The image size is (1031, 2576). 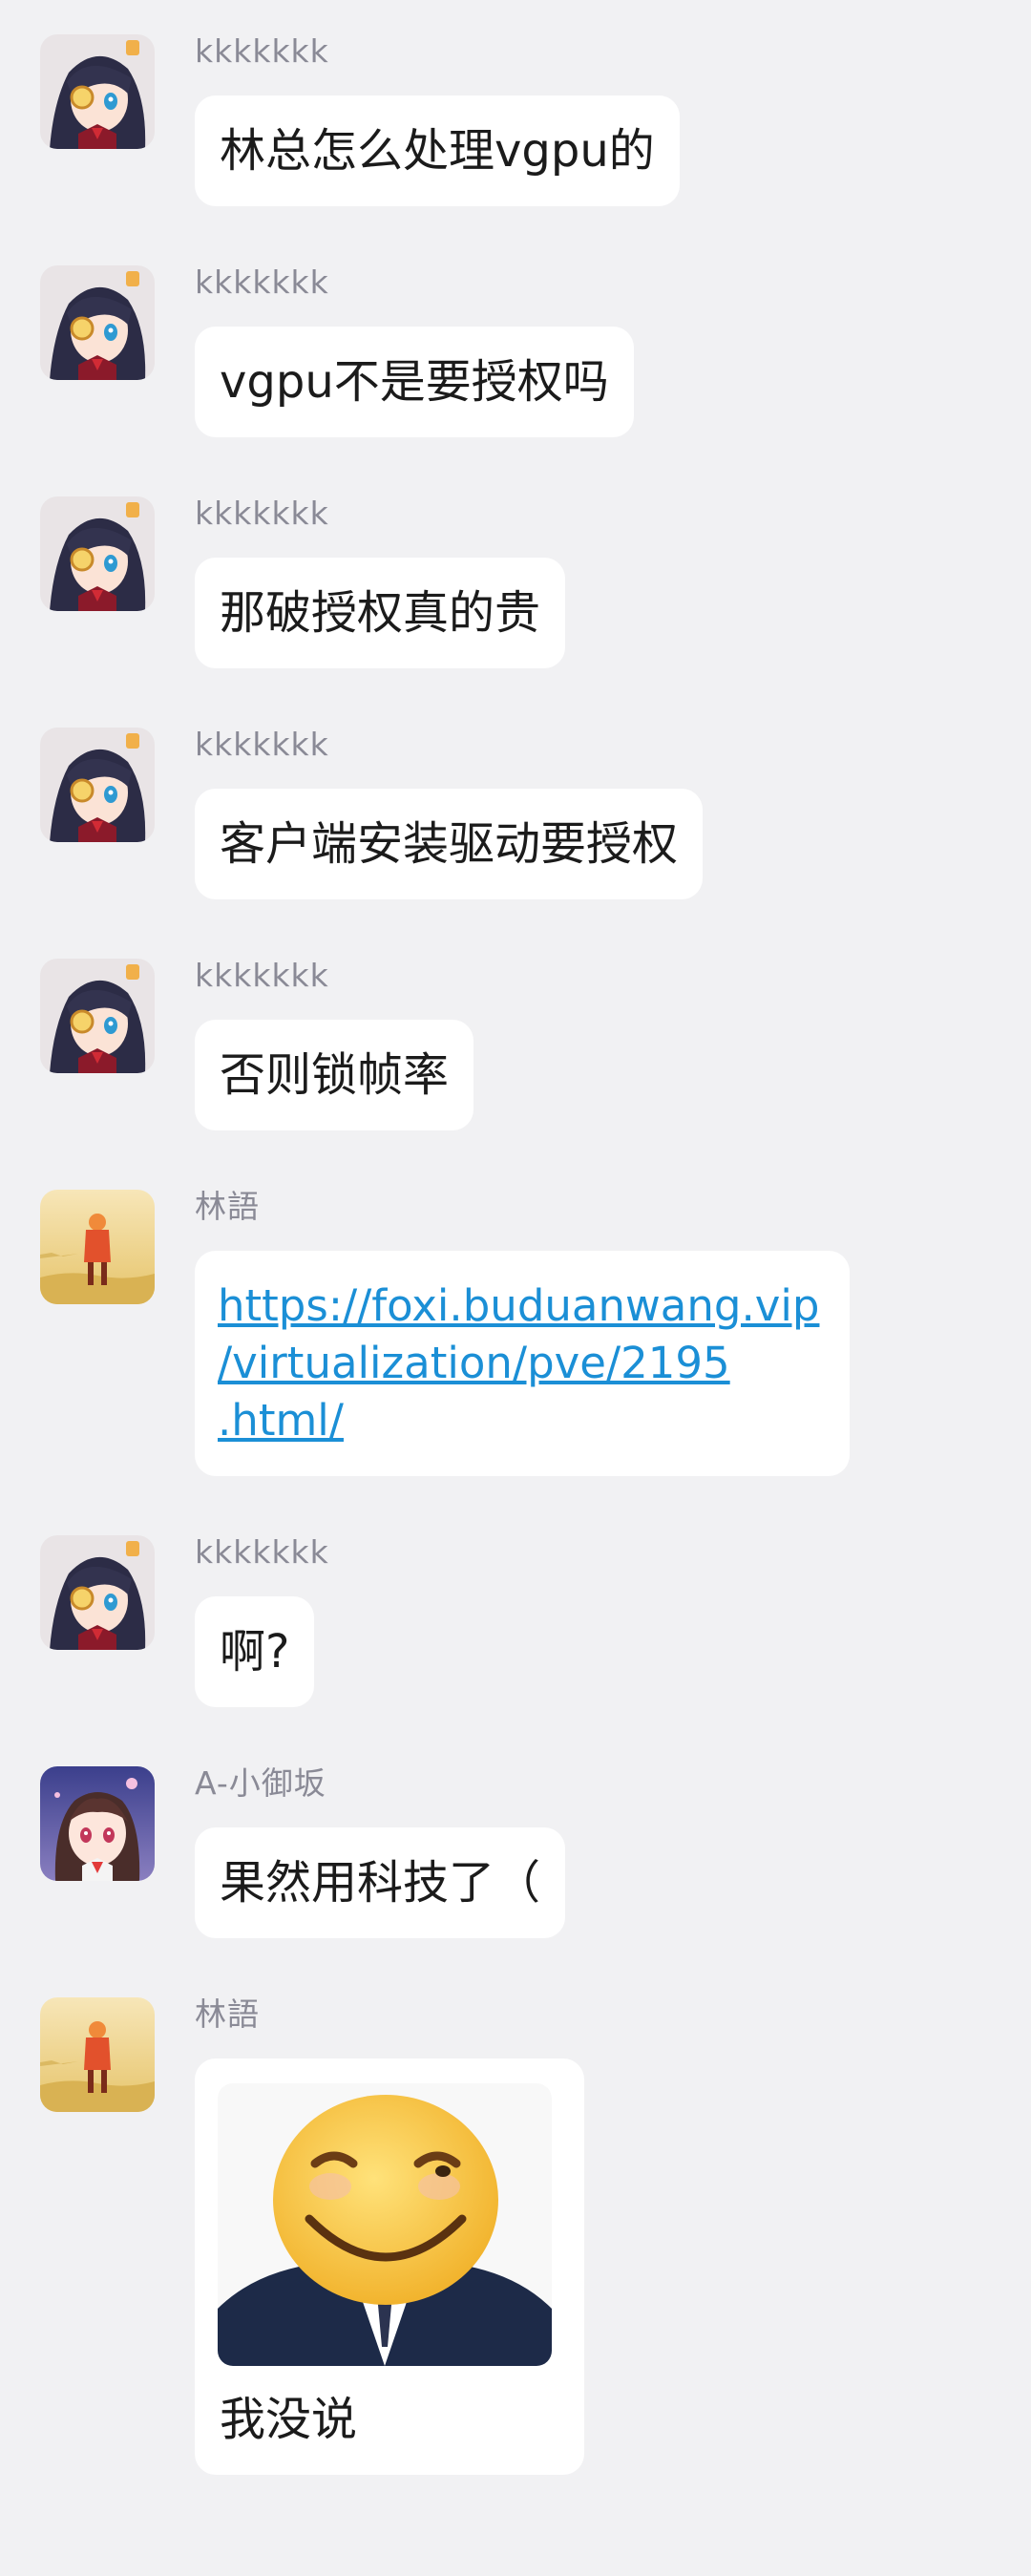 What do you see at coordinates (515, 1038) in the screenshot?
I see `message-item: kkkkkkk 否则锁帧率` at bounding box center [515, 1038].